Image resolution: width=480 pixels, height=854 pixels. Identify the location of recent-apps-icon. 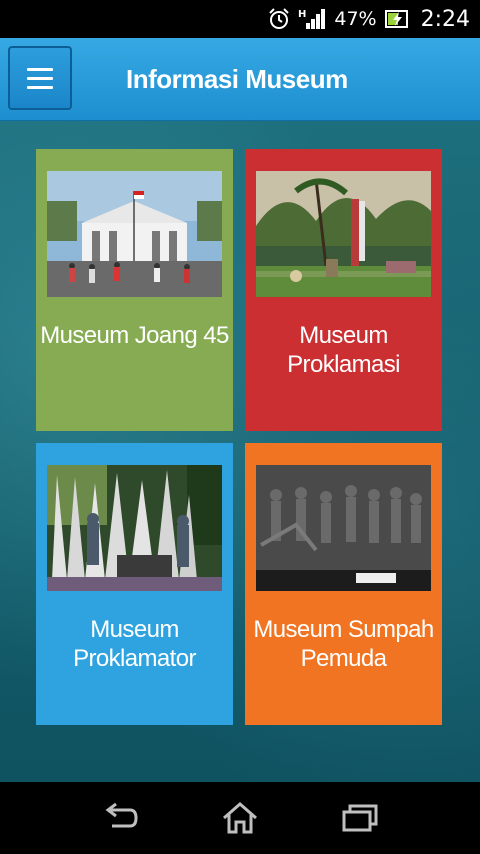
(360, 818).